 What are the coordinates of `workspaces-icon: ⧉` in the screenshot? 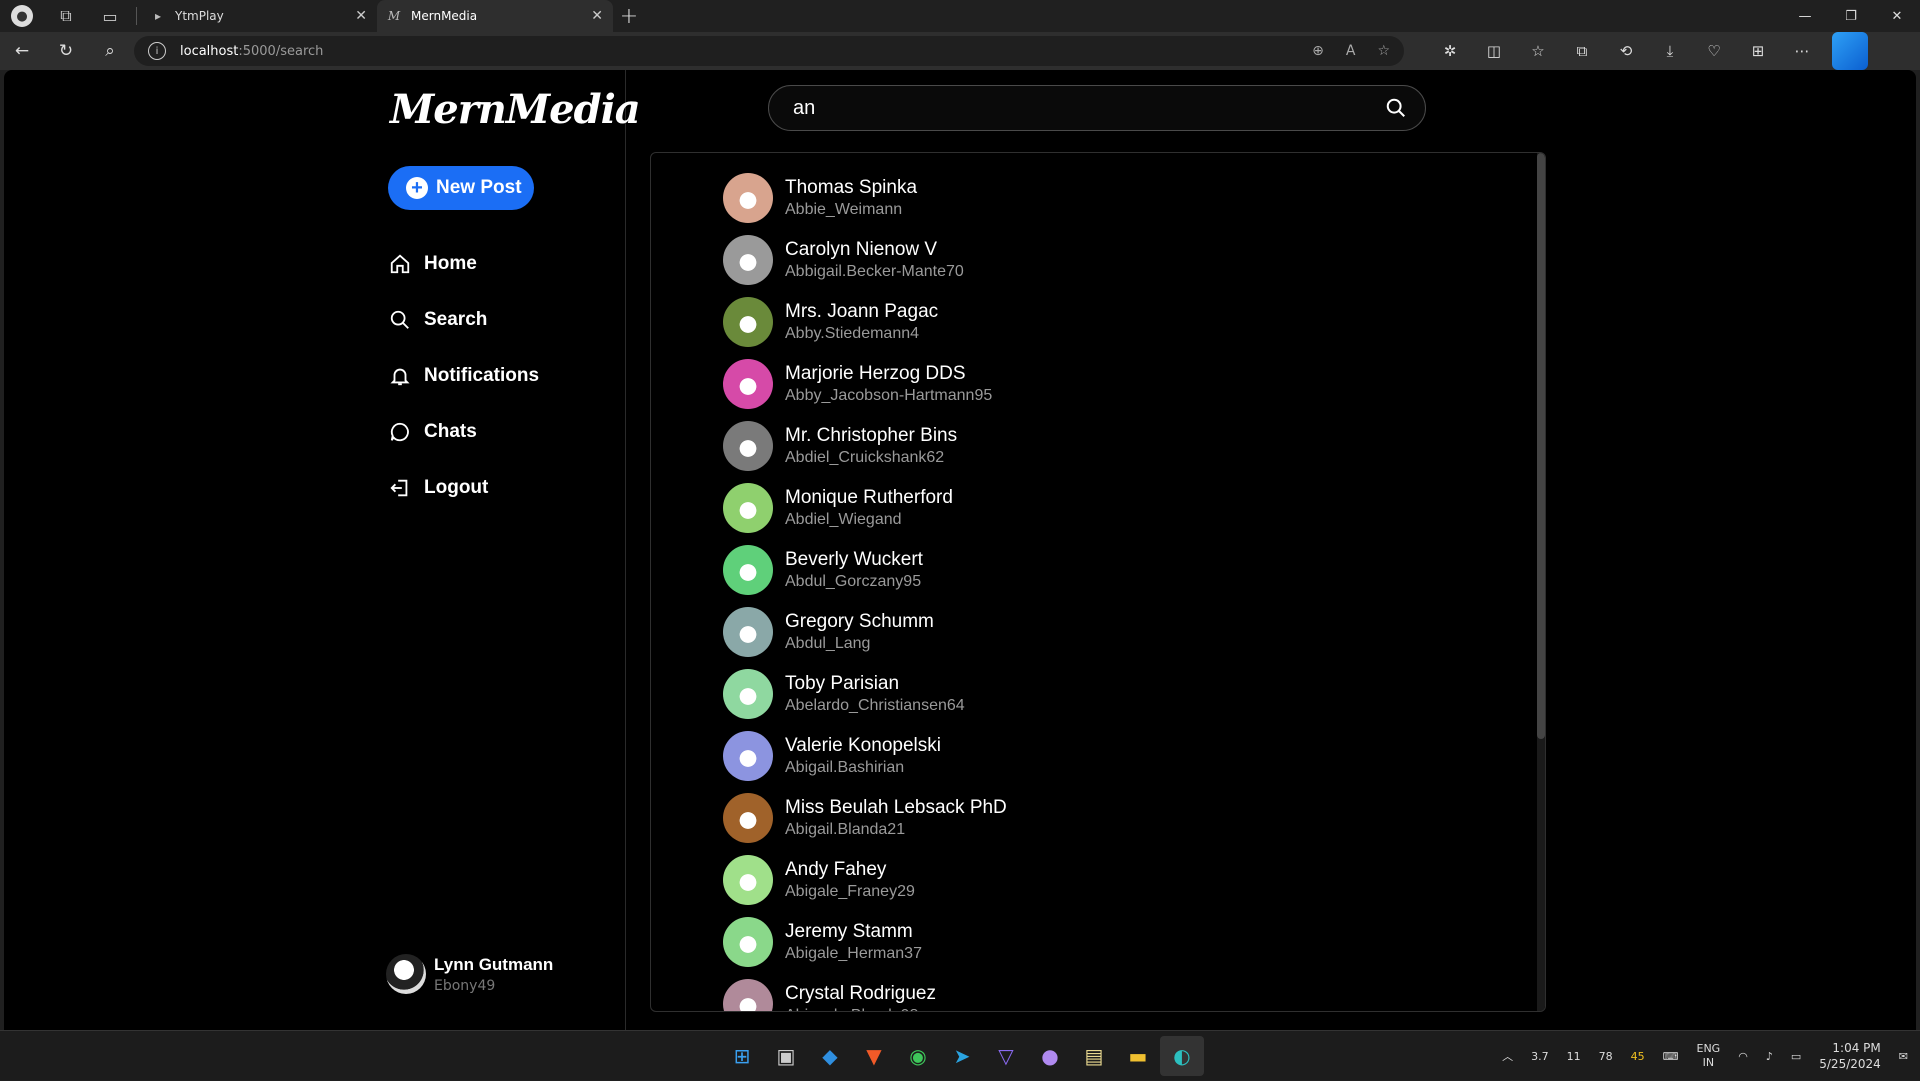 It's located at (66, 16).